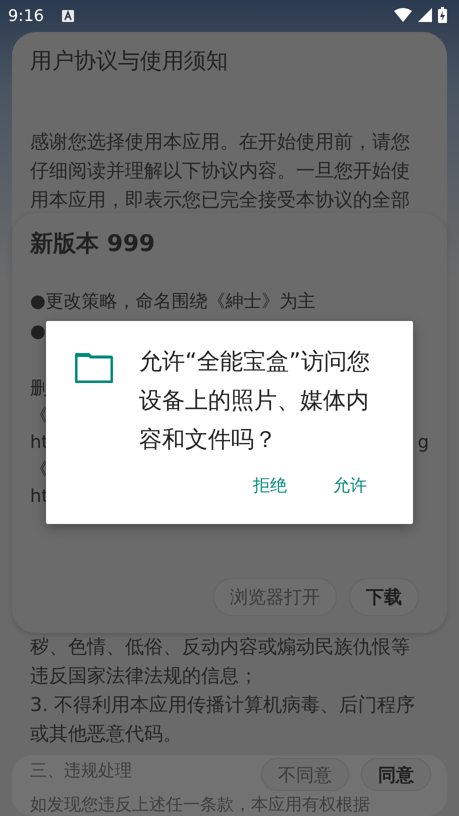 The width and height of the screenshot is (459, 816). I want to click on changelog-item: ●更改策略，命名围绕《紳士》为主, so click(173, 302).